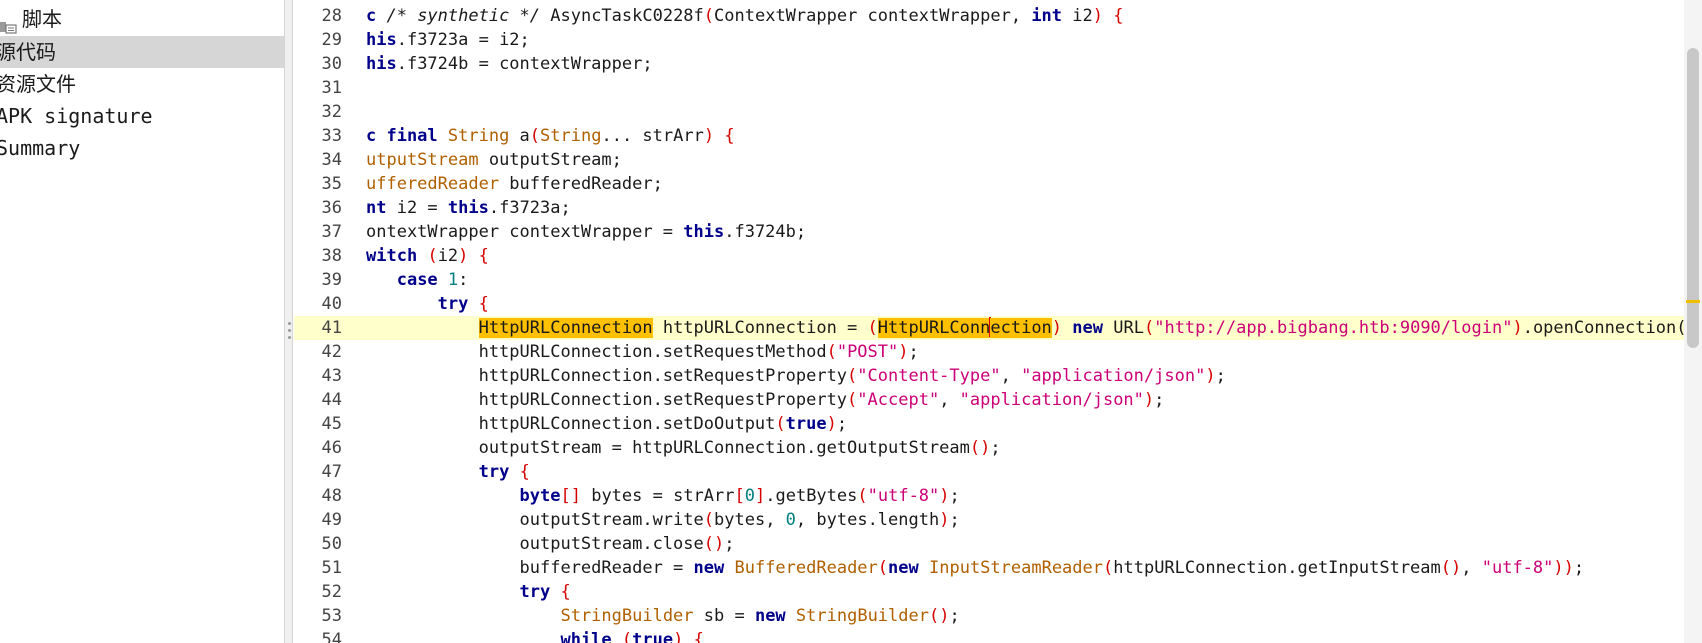 This screenshot has width=1702, height=643. What do you see at coordinates (998, 160) in the screenshot?
I see `code-line: 34 utputStream outputStream;` at bounding box center [998, 160].